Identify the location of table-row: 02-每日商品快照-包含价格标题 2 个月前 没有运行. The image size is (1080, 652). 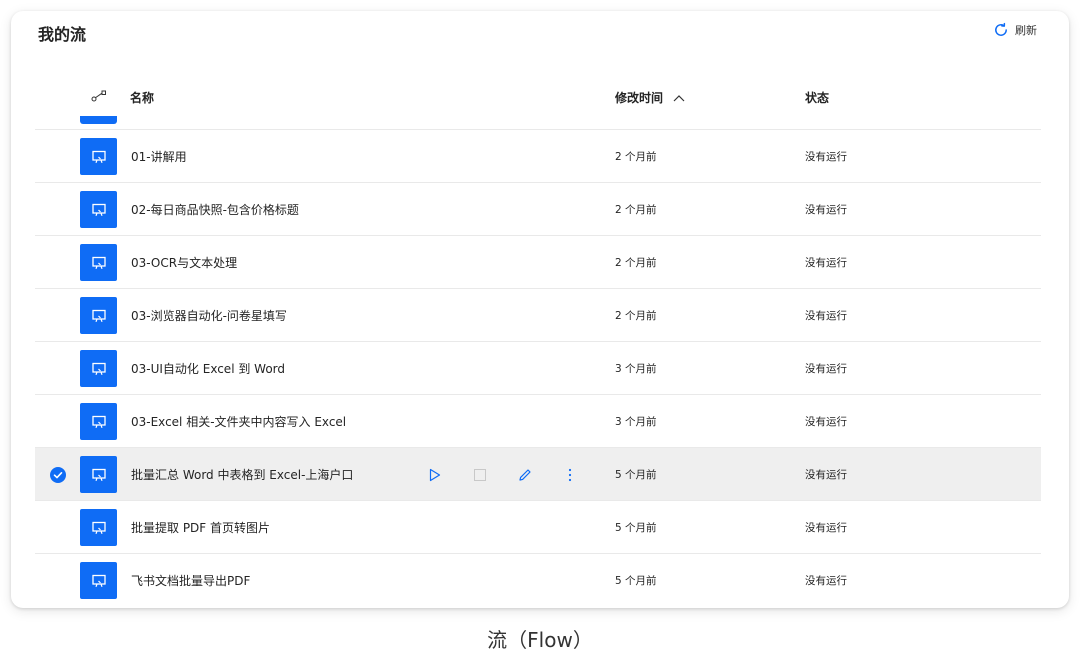
(538, 208).